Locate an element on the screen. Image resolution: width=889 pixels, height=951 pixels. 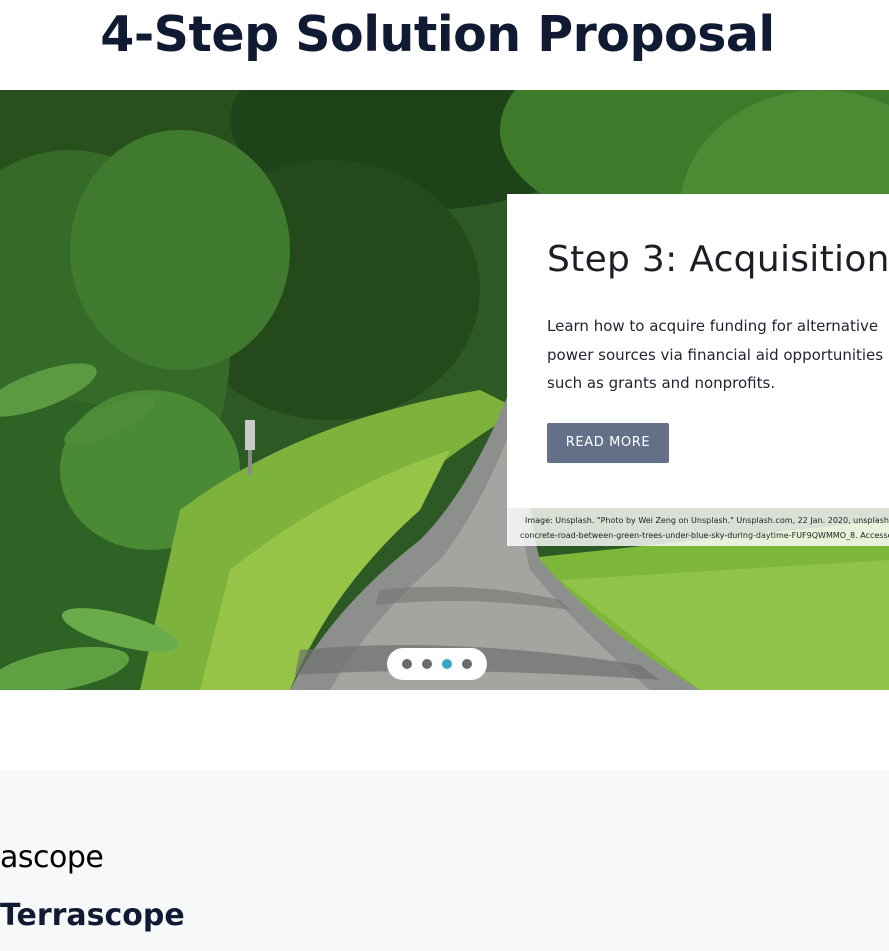
footer-brand-name: Terrascope is located at coordinates (92, 915).